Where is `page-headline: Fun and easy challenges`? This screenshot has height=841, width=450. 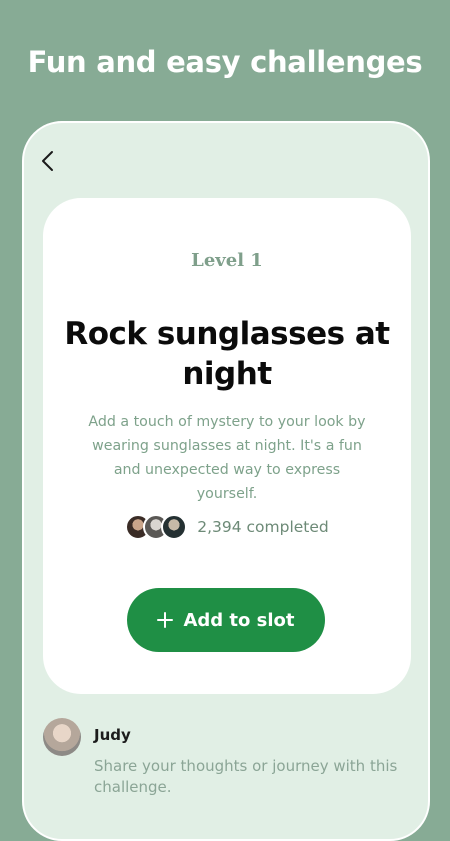
page-headline: Fun and easy challenges is located at coordinates (225, 62).